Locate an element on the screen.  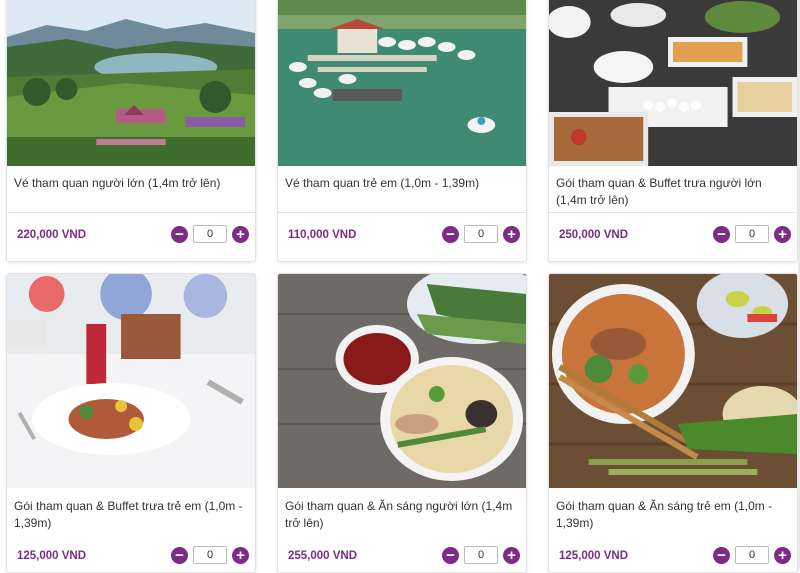
product-image-lake-valley is located at coordinates (131, 83).